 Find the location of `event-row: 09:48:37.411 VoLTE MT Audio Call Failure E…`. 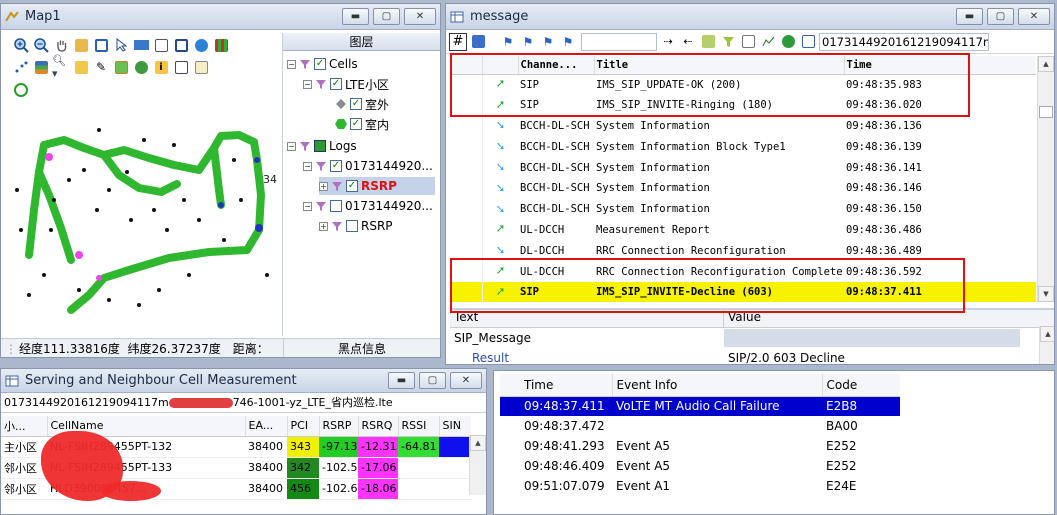

event-row: 09:48:37.411 VoLTE MT Audio Call Failure E… is located at coordinates (700, 406).